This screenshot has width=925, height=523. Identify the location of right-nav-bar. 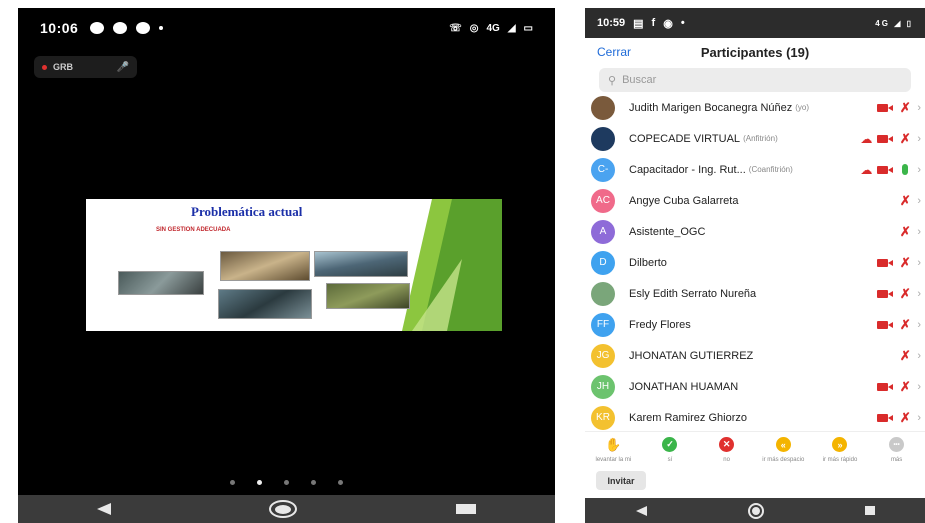
(755, 510).